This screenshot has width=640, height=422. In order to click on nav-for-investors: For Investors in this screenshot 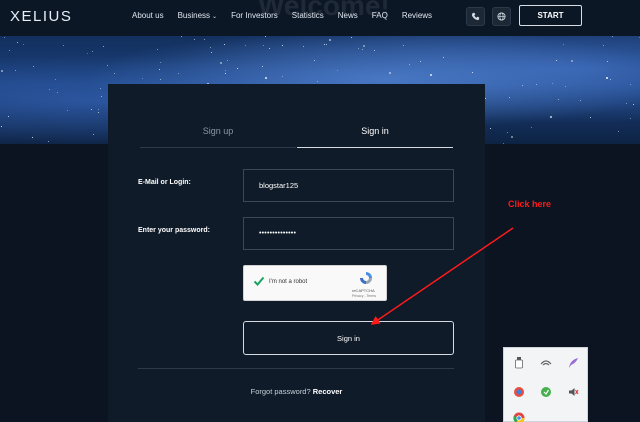, I will do `click(254, 15)`.